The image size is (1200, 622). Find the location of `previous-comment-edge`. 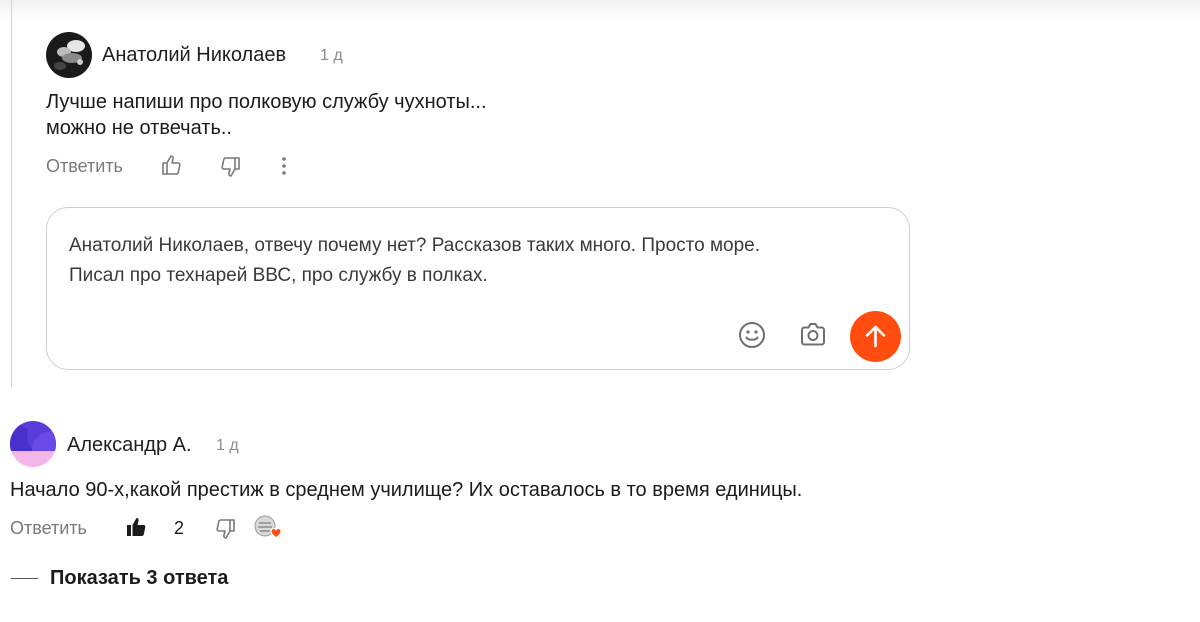

previous-comment-edge is located at coordinates (600, 11).